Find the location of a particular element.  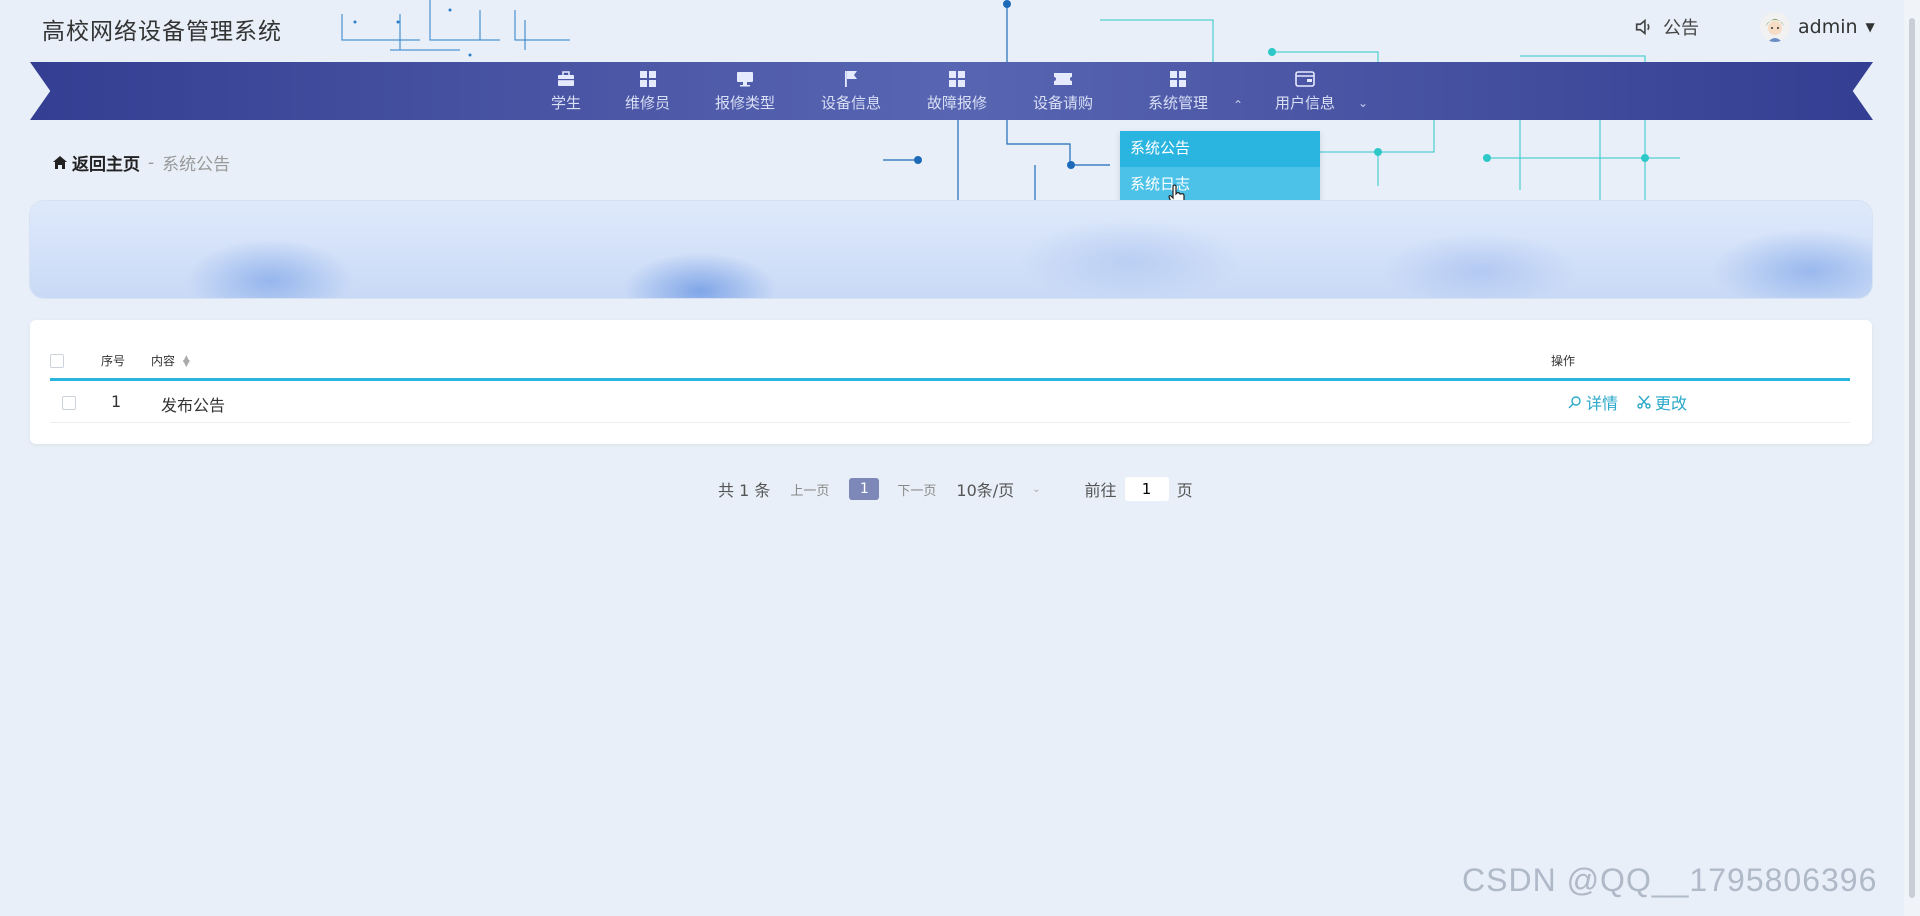

table-header: 序号 内容 ▲ ▼ 操作 is located at coordinates (950, 361).